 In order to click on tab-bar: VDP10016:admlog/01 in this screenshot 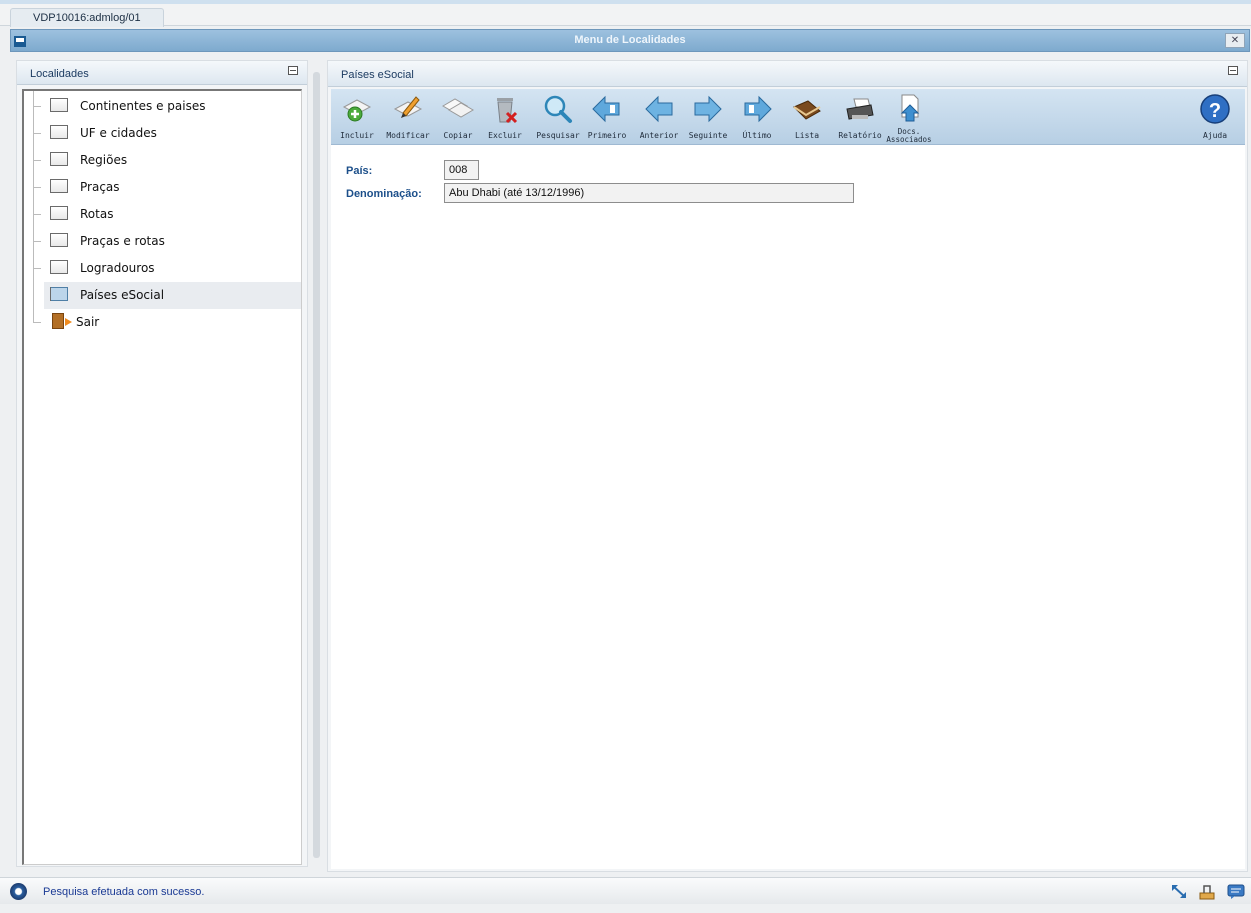, I will do `click(625, 15)`.